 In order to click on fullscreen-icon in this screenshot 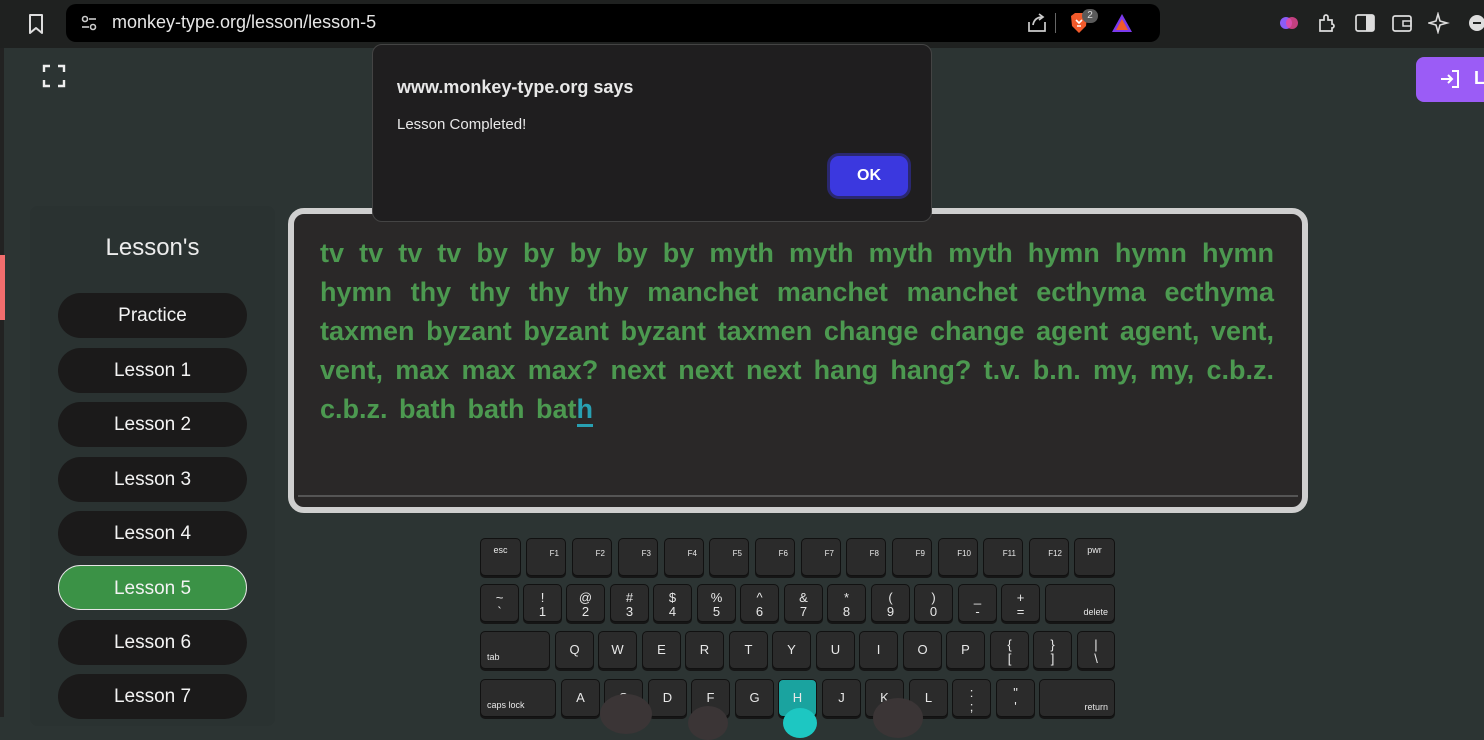, I will do `click(54, 76)`.